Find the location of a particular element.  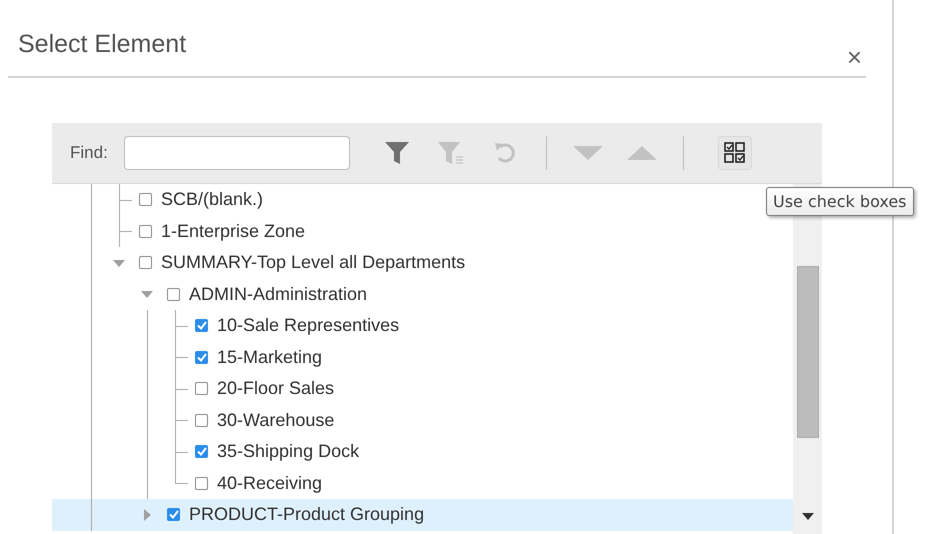

tooltip: Use check boxes is located at coordinates (840, 201).